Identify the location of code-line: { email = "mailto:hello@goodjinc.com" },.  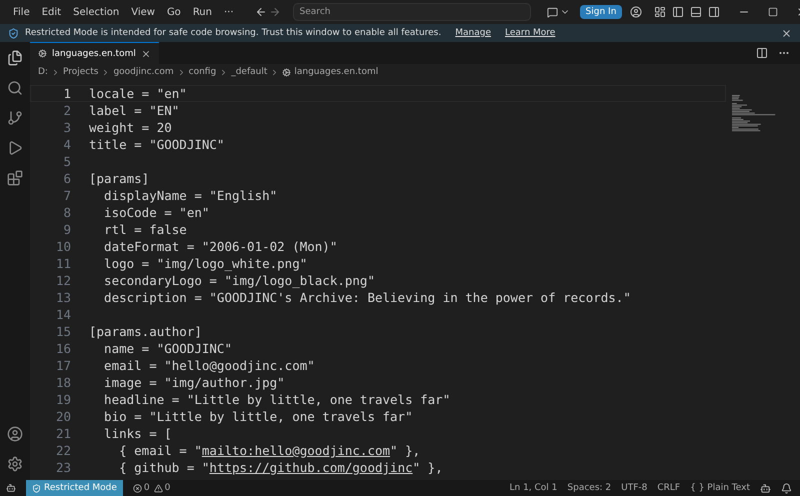
(269, 450).